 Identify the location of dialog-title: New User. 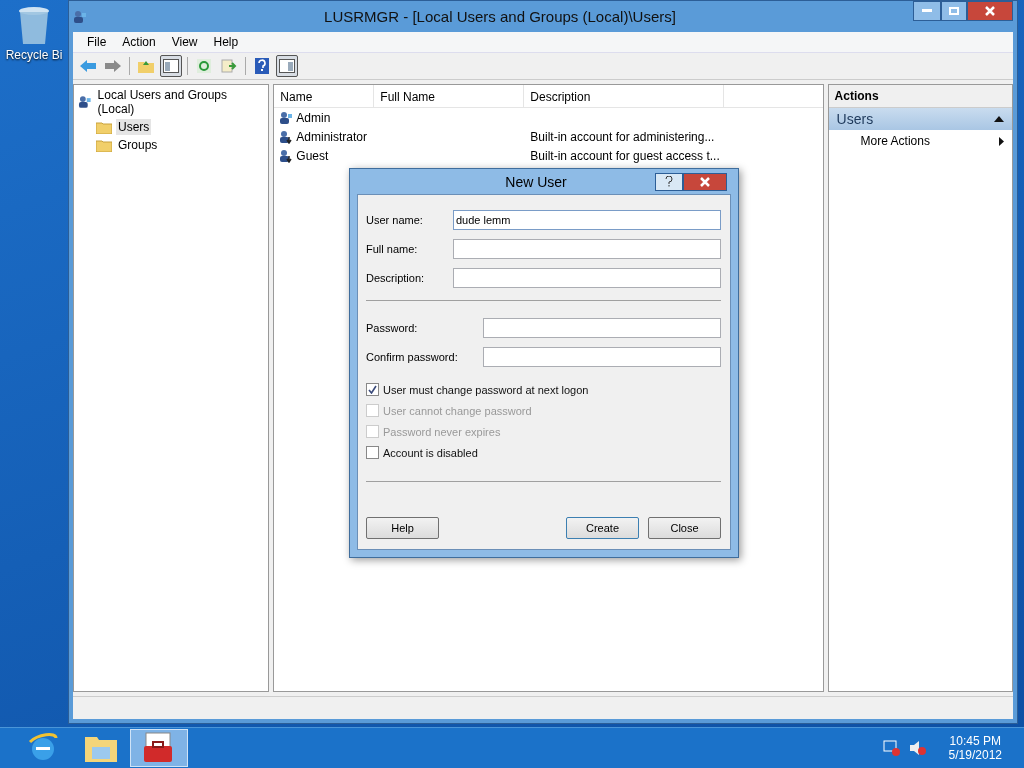
(536, 181).